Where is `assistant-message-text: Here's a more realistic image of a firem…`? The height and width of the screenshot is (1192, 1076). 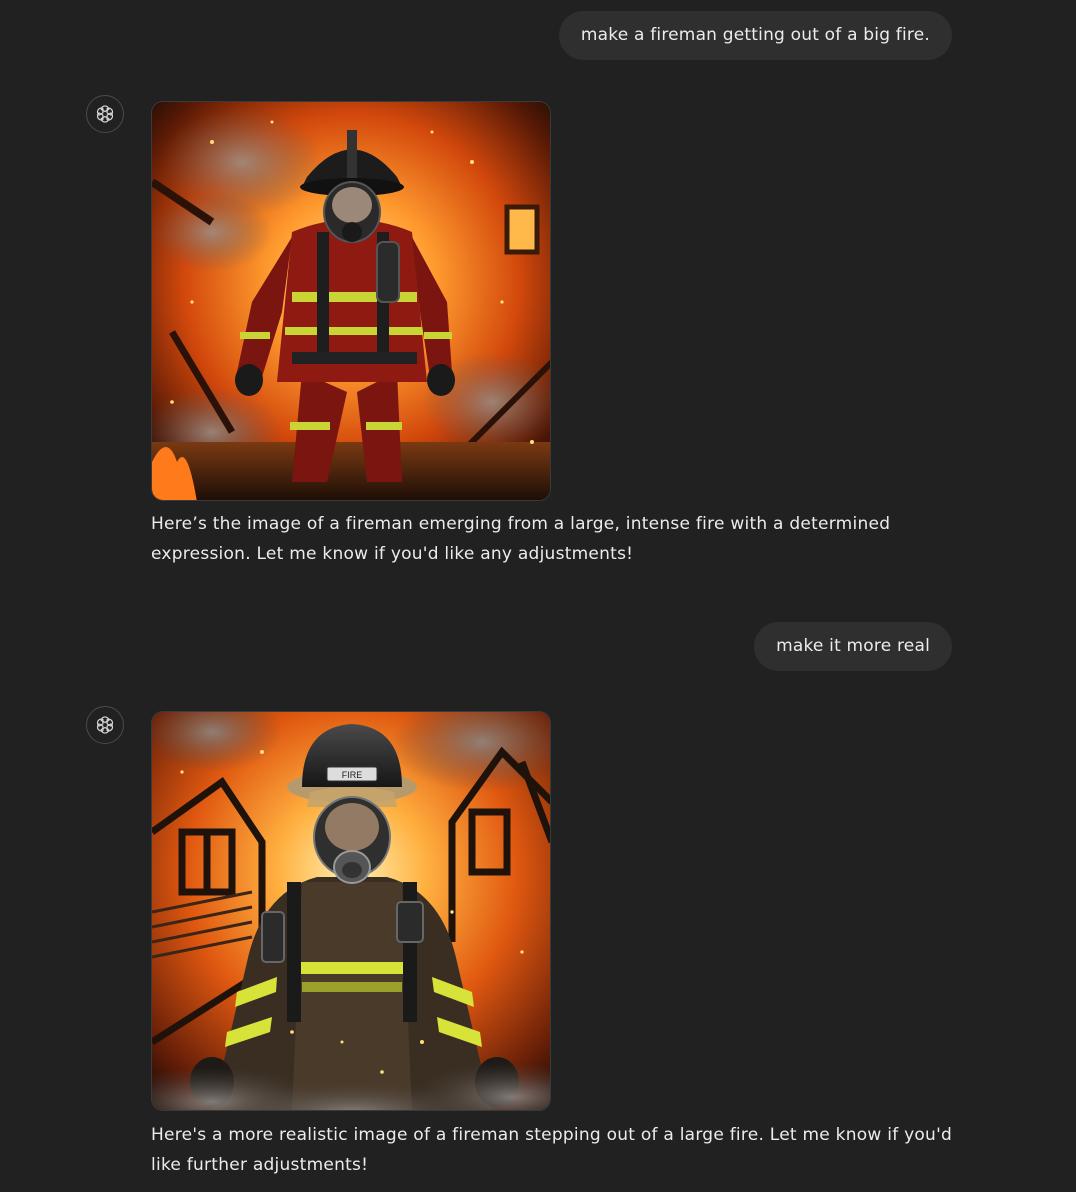 assistant-message-text: Here's a more realistic image of a firem… is located at coordinates (552, 1150).